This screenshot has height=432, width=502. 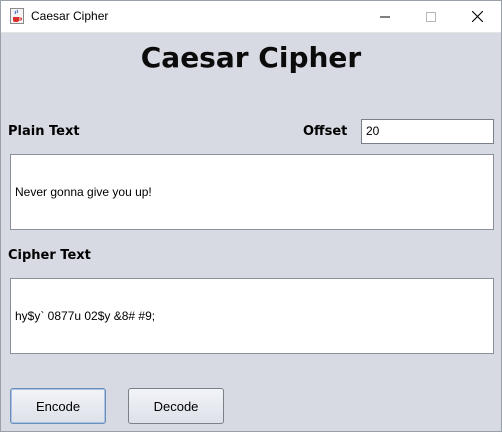 I want to click on minimize-icon, so click(x=385, y=16).